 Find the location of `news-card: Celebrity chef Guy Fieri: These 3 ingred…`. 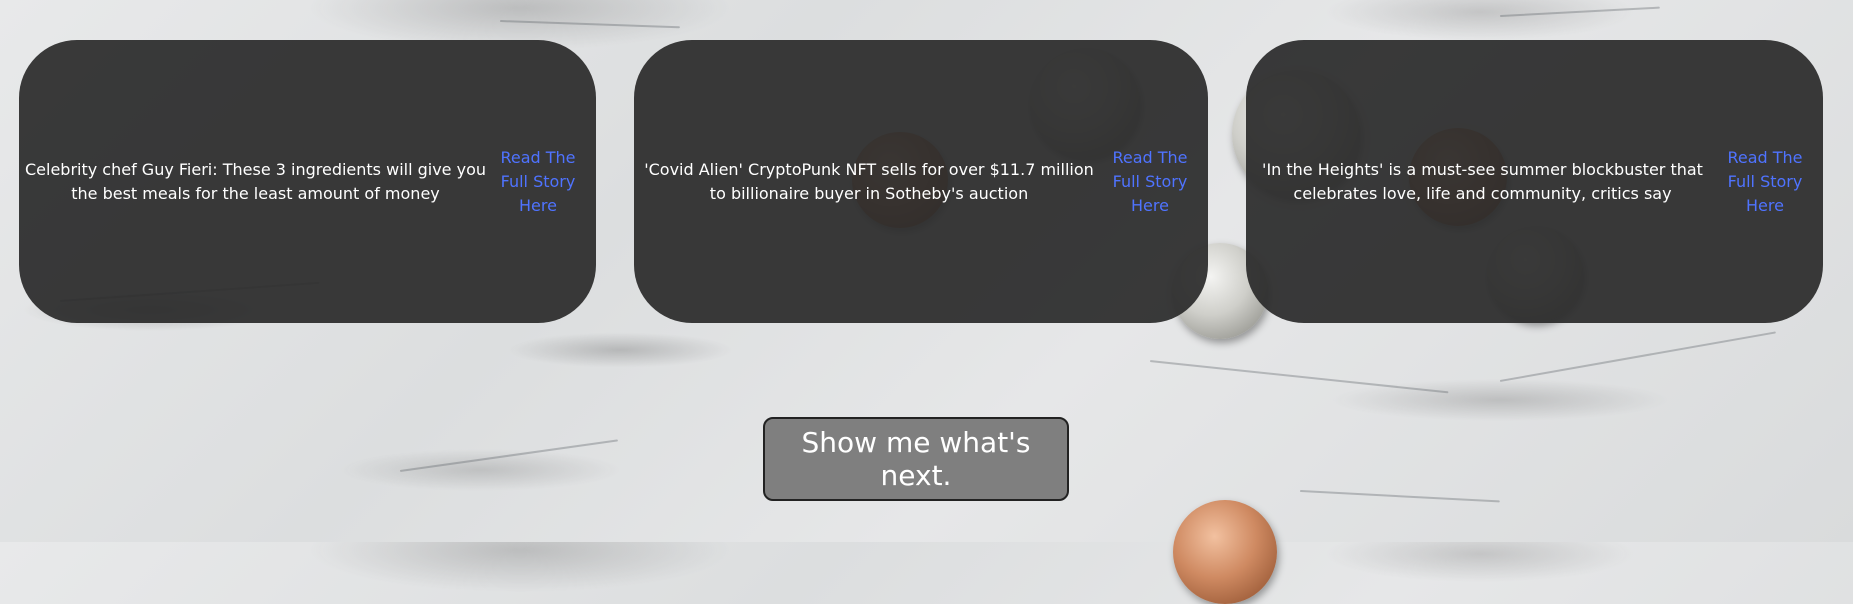

news-card: Celebrity chef Guy Fieri: These 3 ingred… is located at coordinates (307, 181).